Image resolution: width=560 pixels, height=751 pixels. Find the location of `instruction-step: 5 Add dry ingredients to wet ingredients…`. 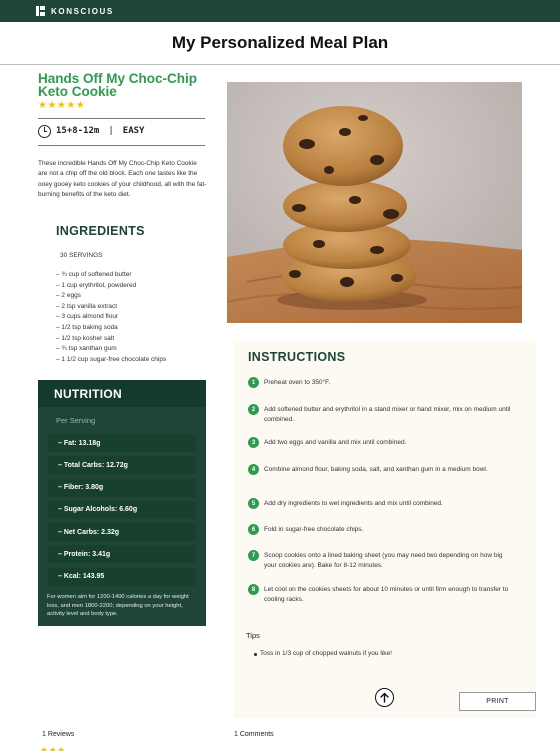

instruction-step: 5 Add dry ingredients to wet ingredients… is located at coordinates (390, 503).